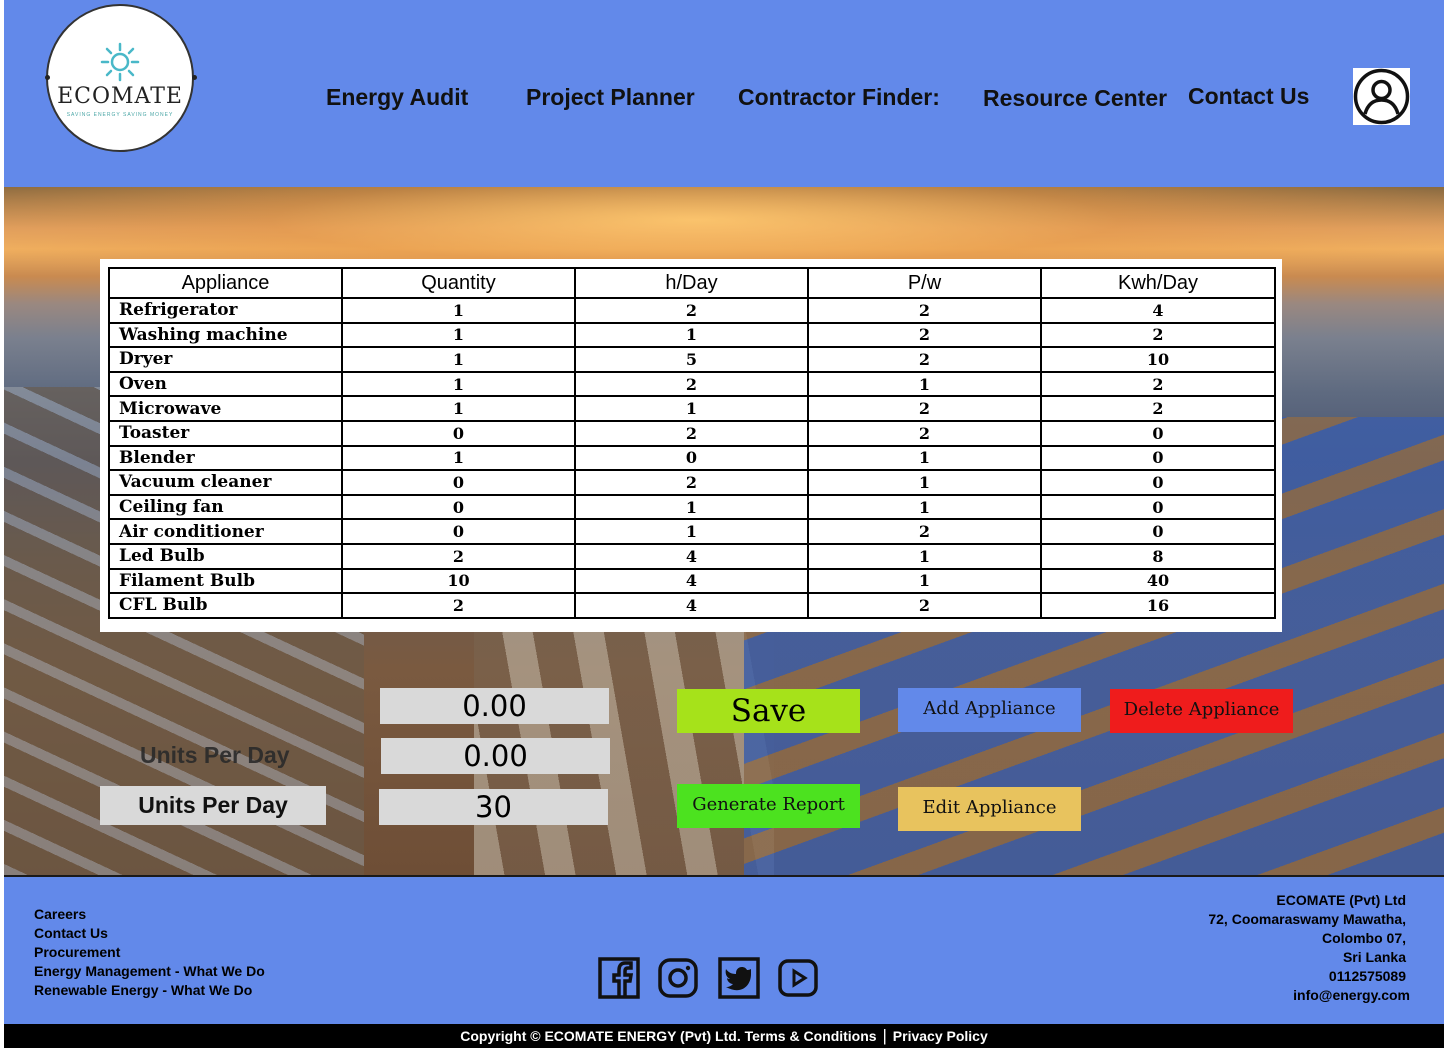 This screenshot has width=1448, height=1058. Describe the element at coordinates (1381, 96) in the screenshot. I see `user-profile-button` at that location.